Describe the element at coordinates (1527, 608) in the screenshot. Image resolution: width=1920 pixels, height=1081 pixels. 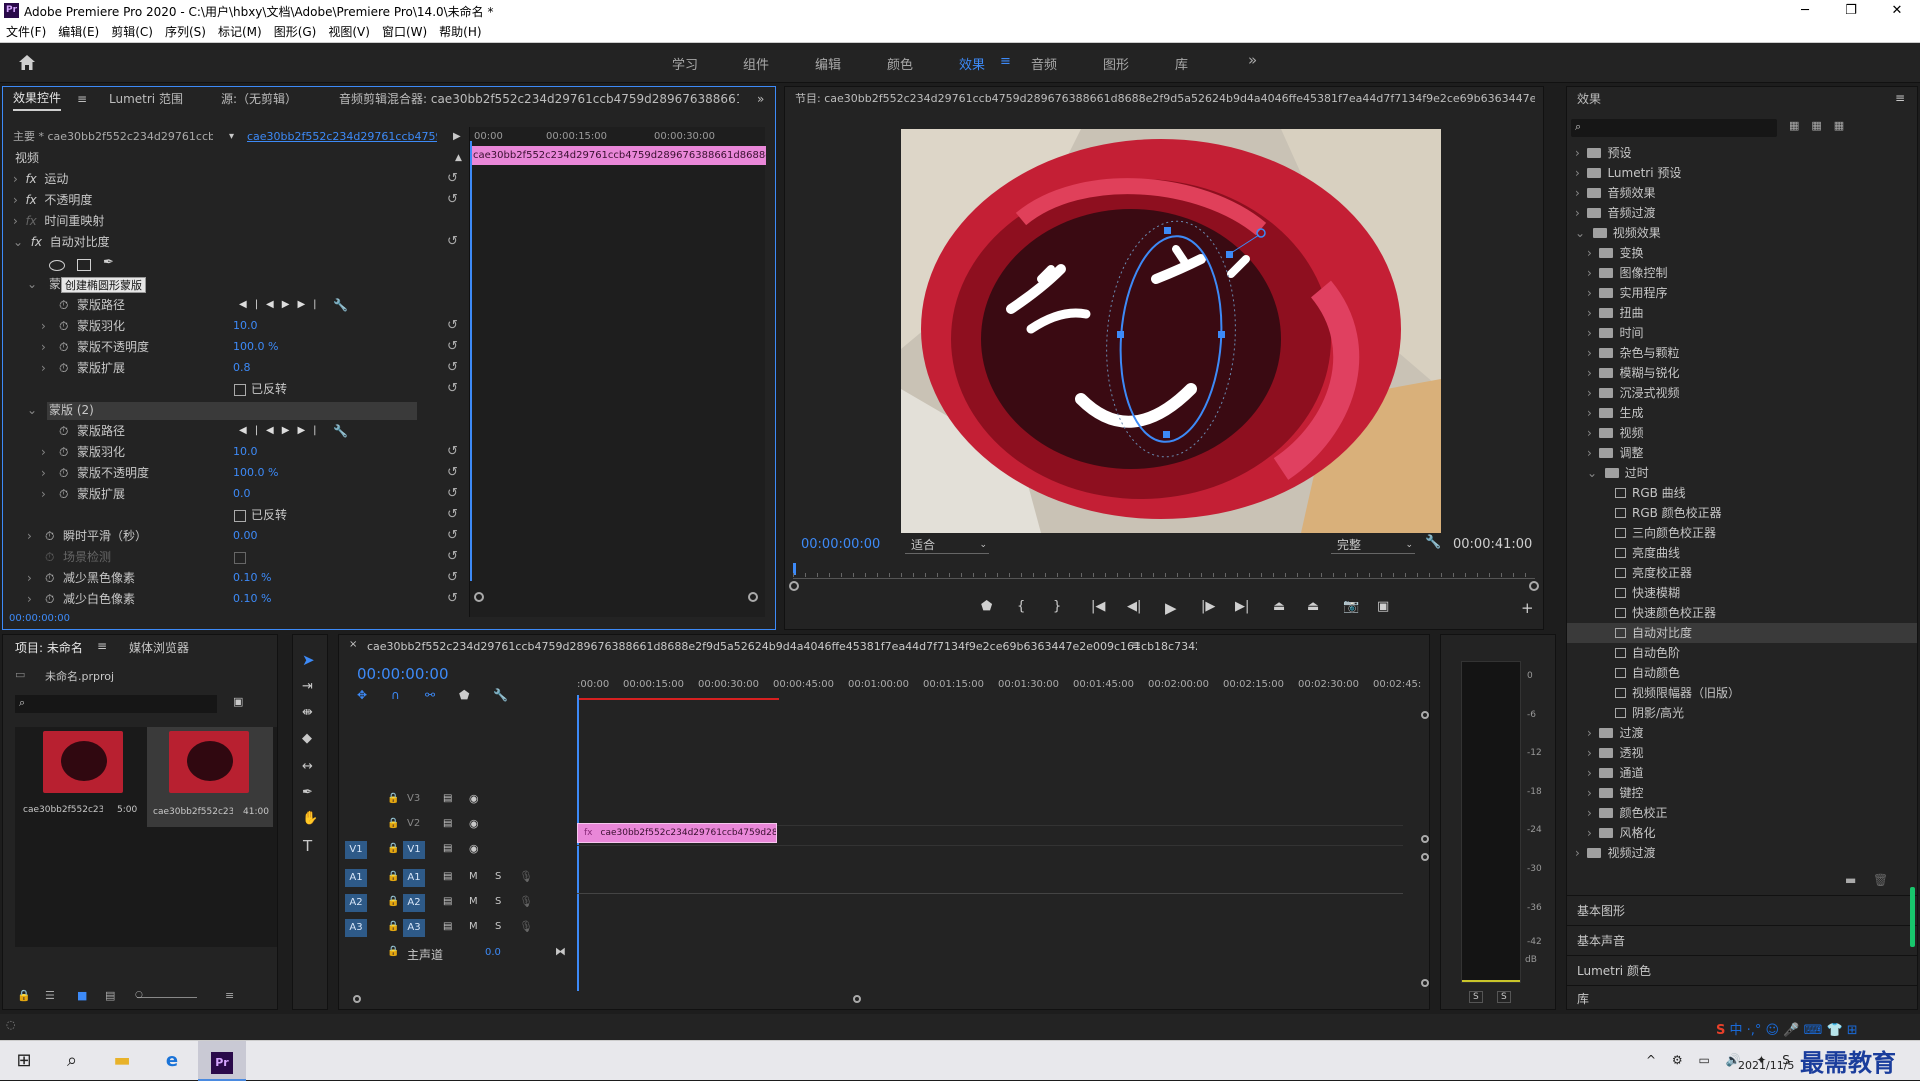
I see `add-button-icon: +` at that location.